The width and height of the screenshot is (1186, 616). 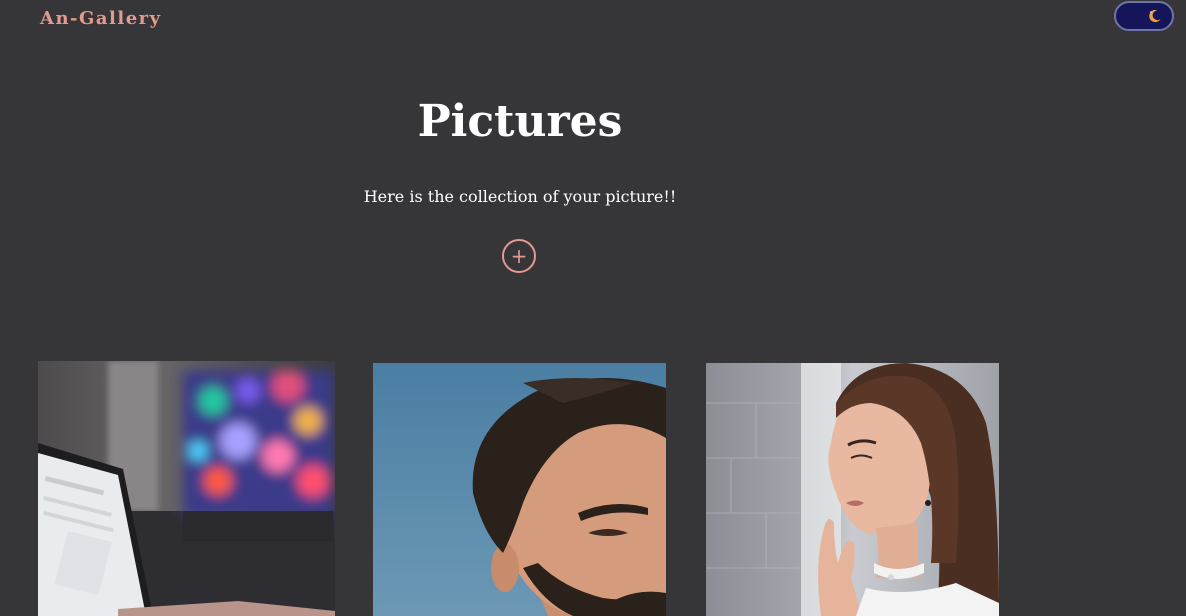 What do you see at coordinates (520, 121) in the screenshot?
I see `page-title: Pictures` at bounding box center [520, 121].